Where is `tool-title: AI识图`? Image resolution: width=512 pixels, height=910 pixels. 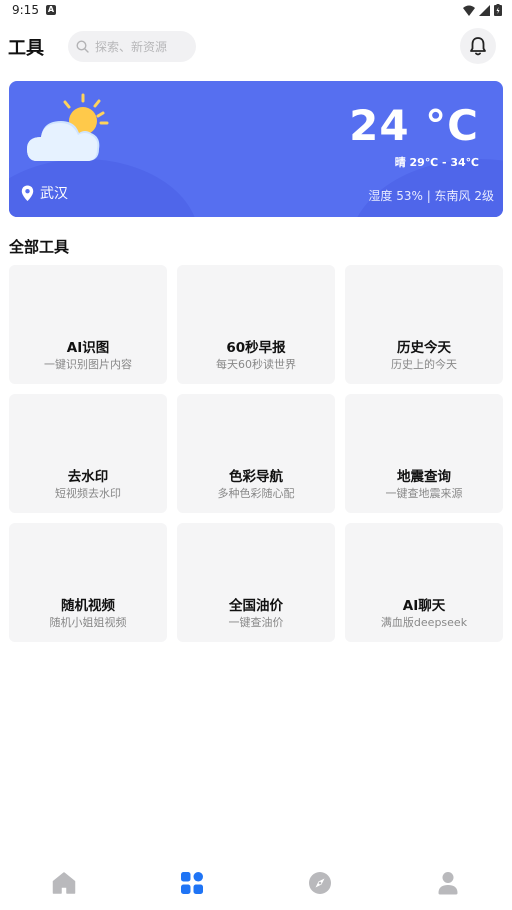 tool-title: AI识图 is located at coordinates (88, 348).